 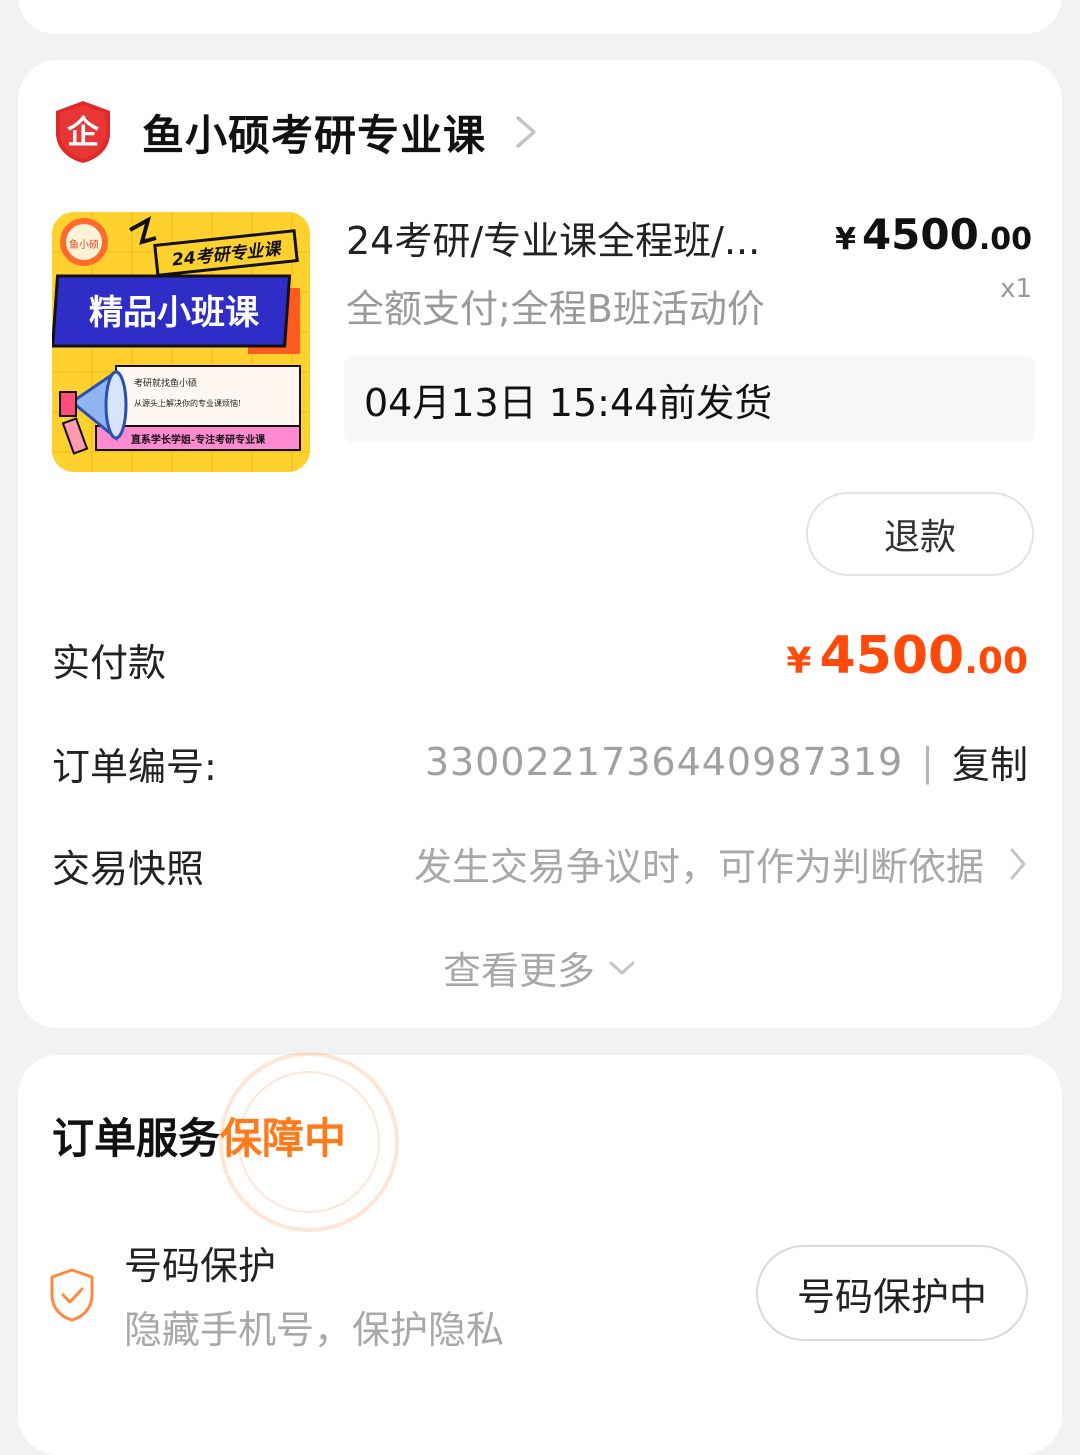 What do you see at coordinates (622, 968) in the screenshot?
I see `chevron-down-icon` at bounding box center [622, 968].